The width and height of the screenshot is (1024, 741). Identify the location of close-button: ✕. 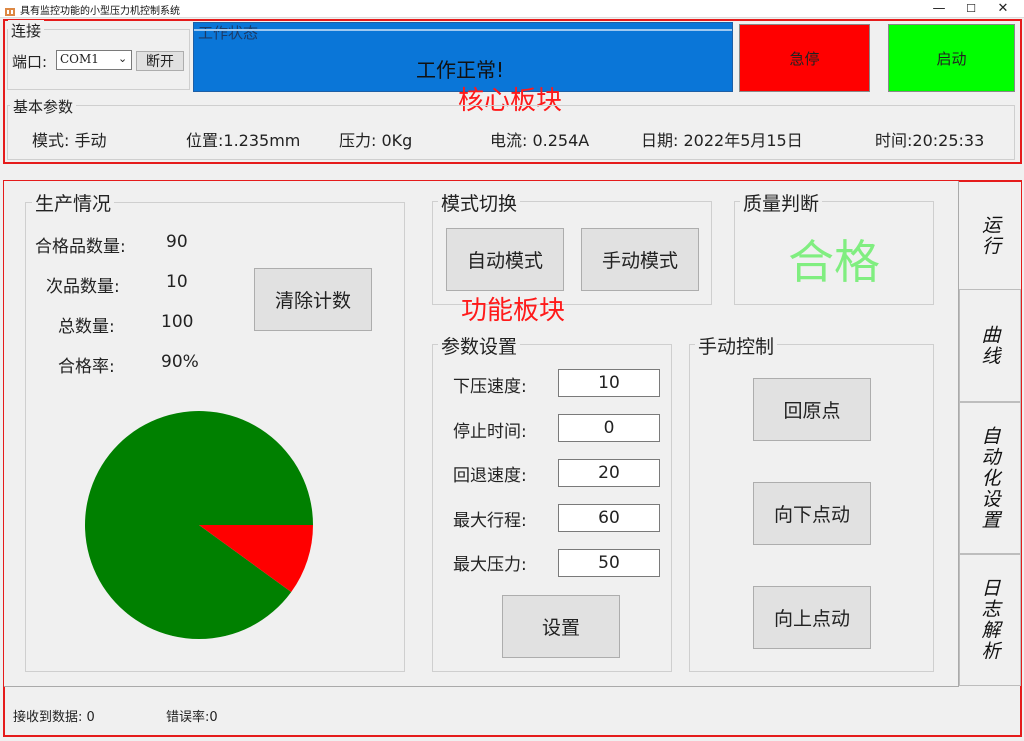
(1002, 9).